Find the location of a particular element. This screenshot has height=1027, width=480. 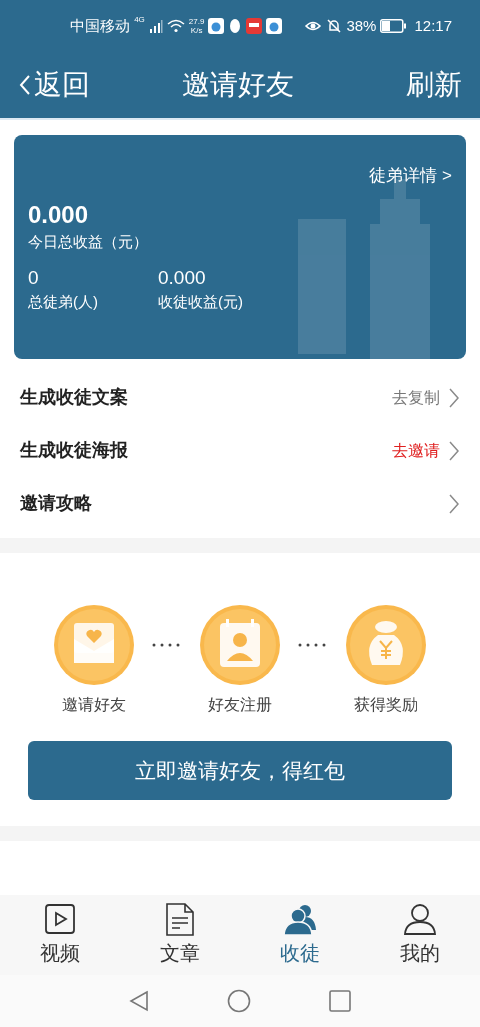

stat-value: 0.000 is located at coordinates (182, 278).